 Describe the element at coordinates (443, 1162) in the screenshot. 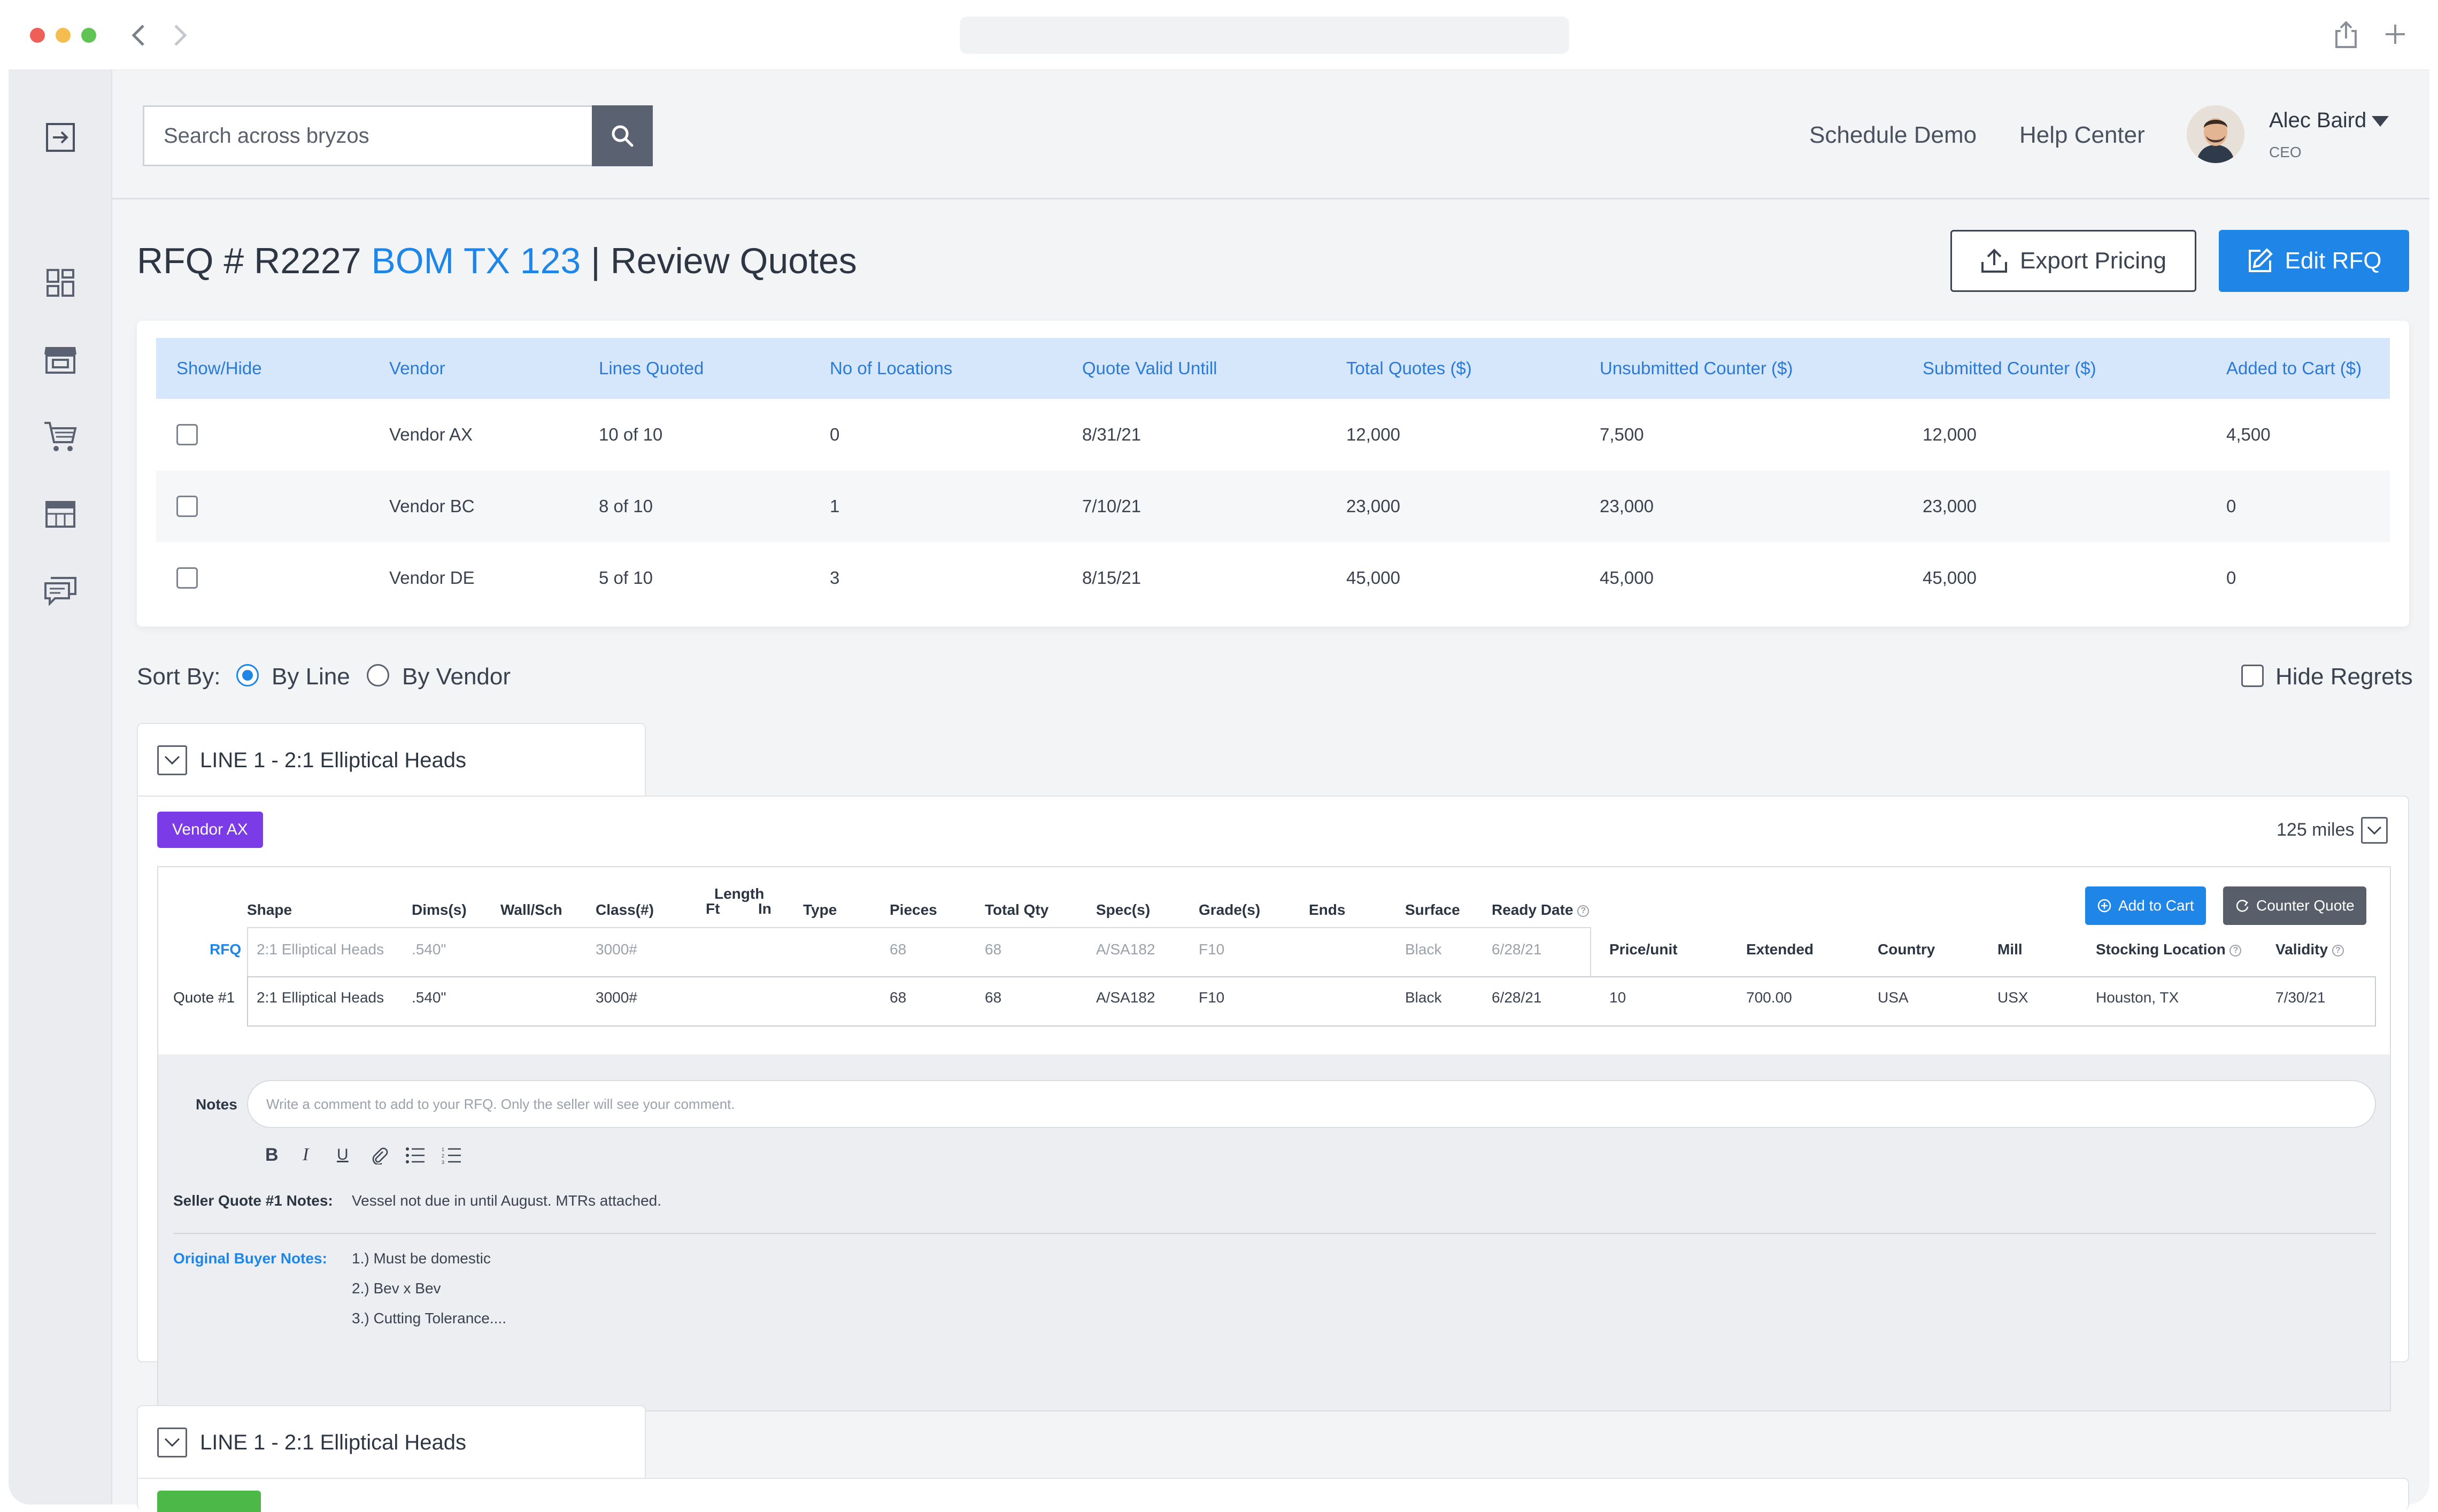

I see `svg-text: 3` at that location.